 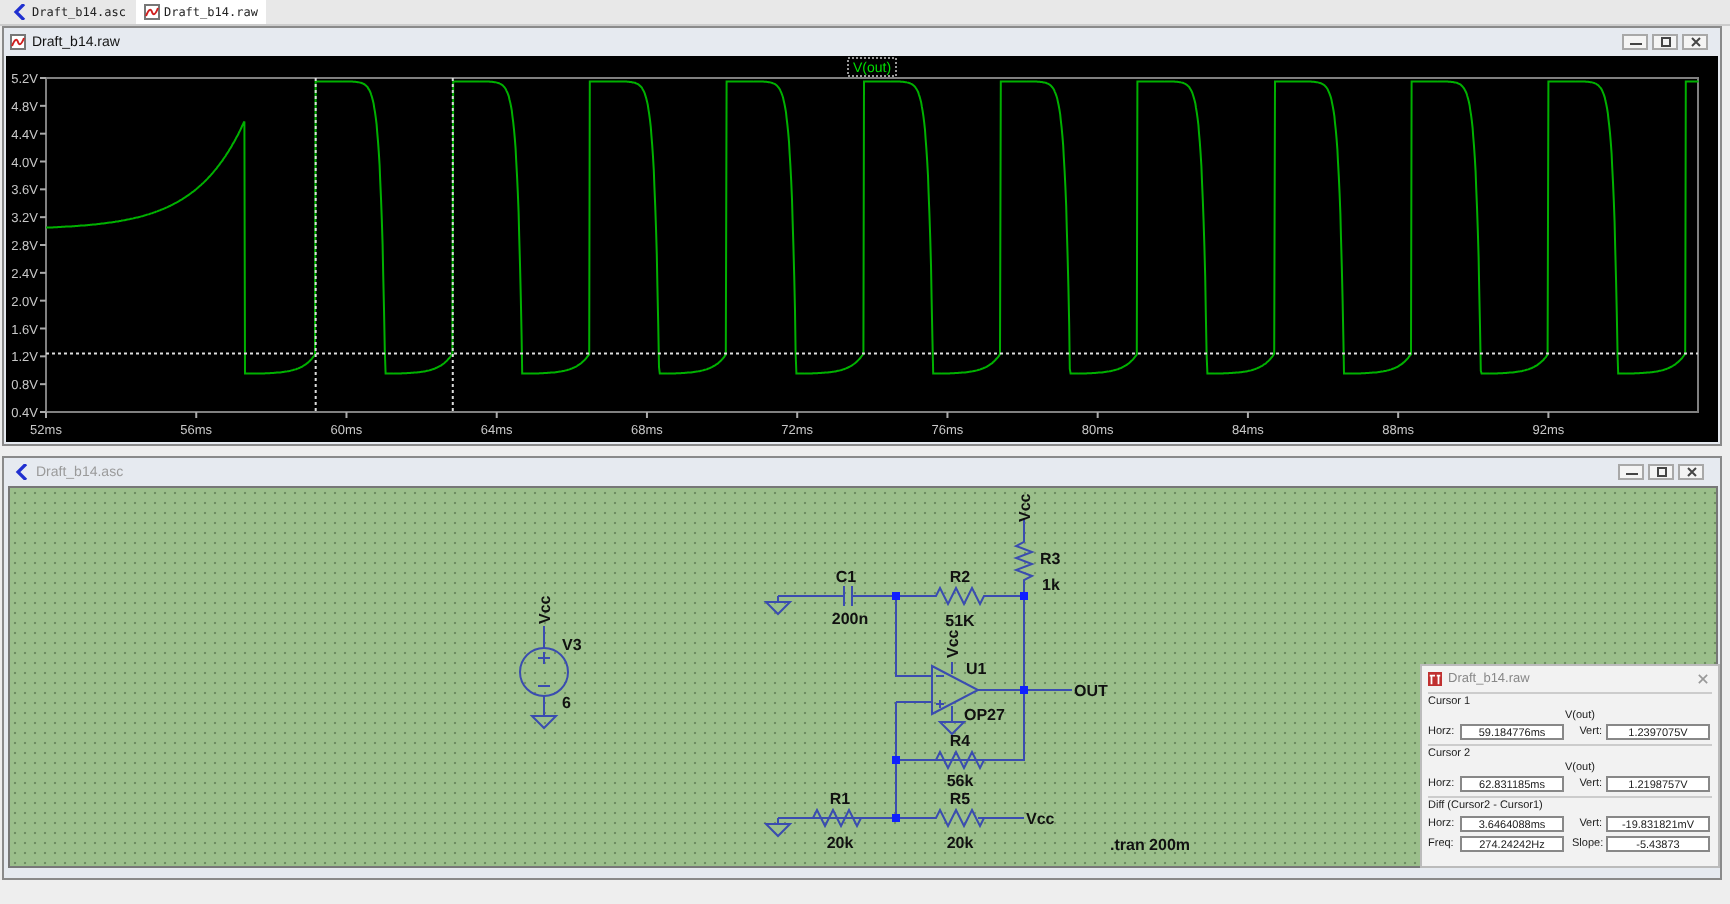 I want to click on component-label: V3, so click(x=572, y=645).